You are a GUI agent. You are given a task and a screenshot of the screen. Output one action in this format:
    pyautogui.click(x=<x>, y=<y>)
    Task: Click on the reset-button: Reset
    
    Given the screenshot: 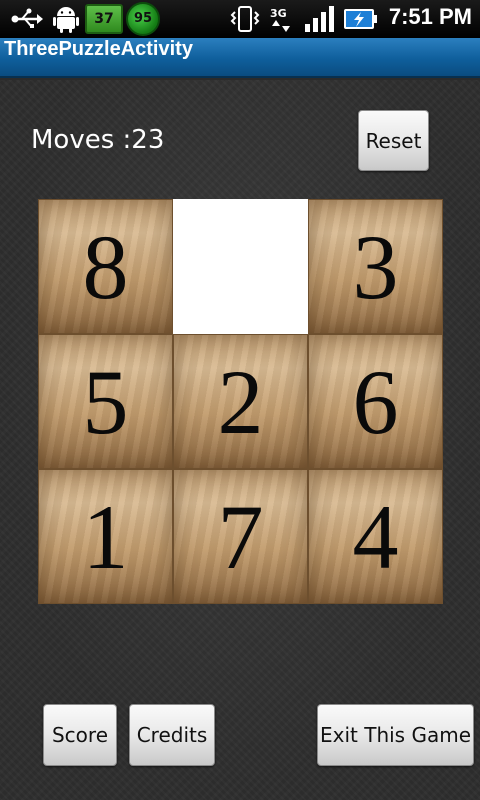 What is the action you would take?
    pyautogui.click(x=393, y=140)
    